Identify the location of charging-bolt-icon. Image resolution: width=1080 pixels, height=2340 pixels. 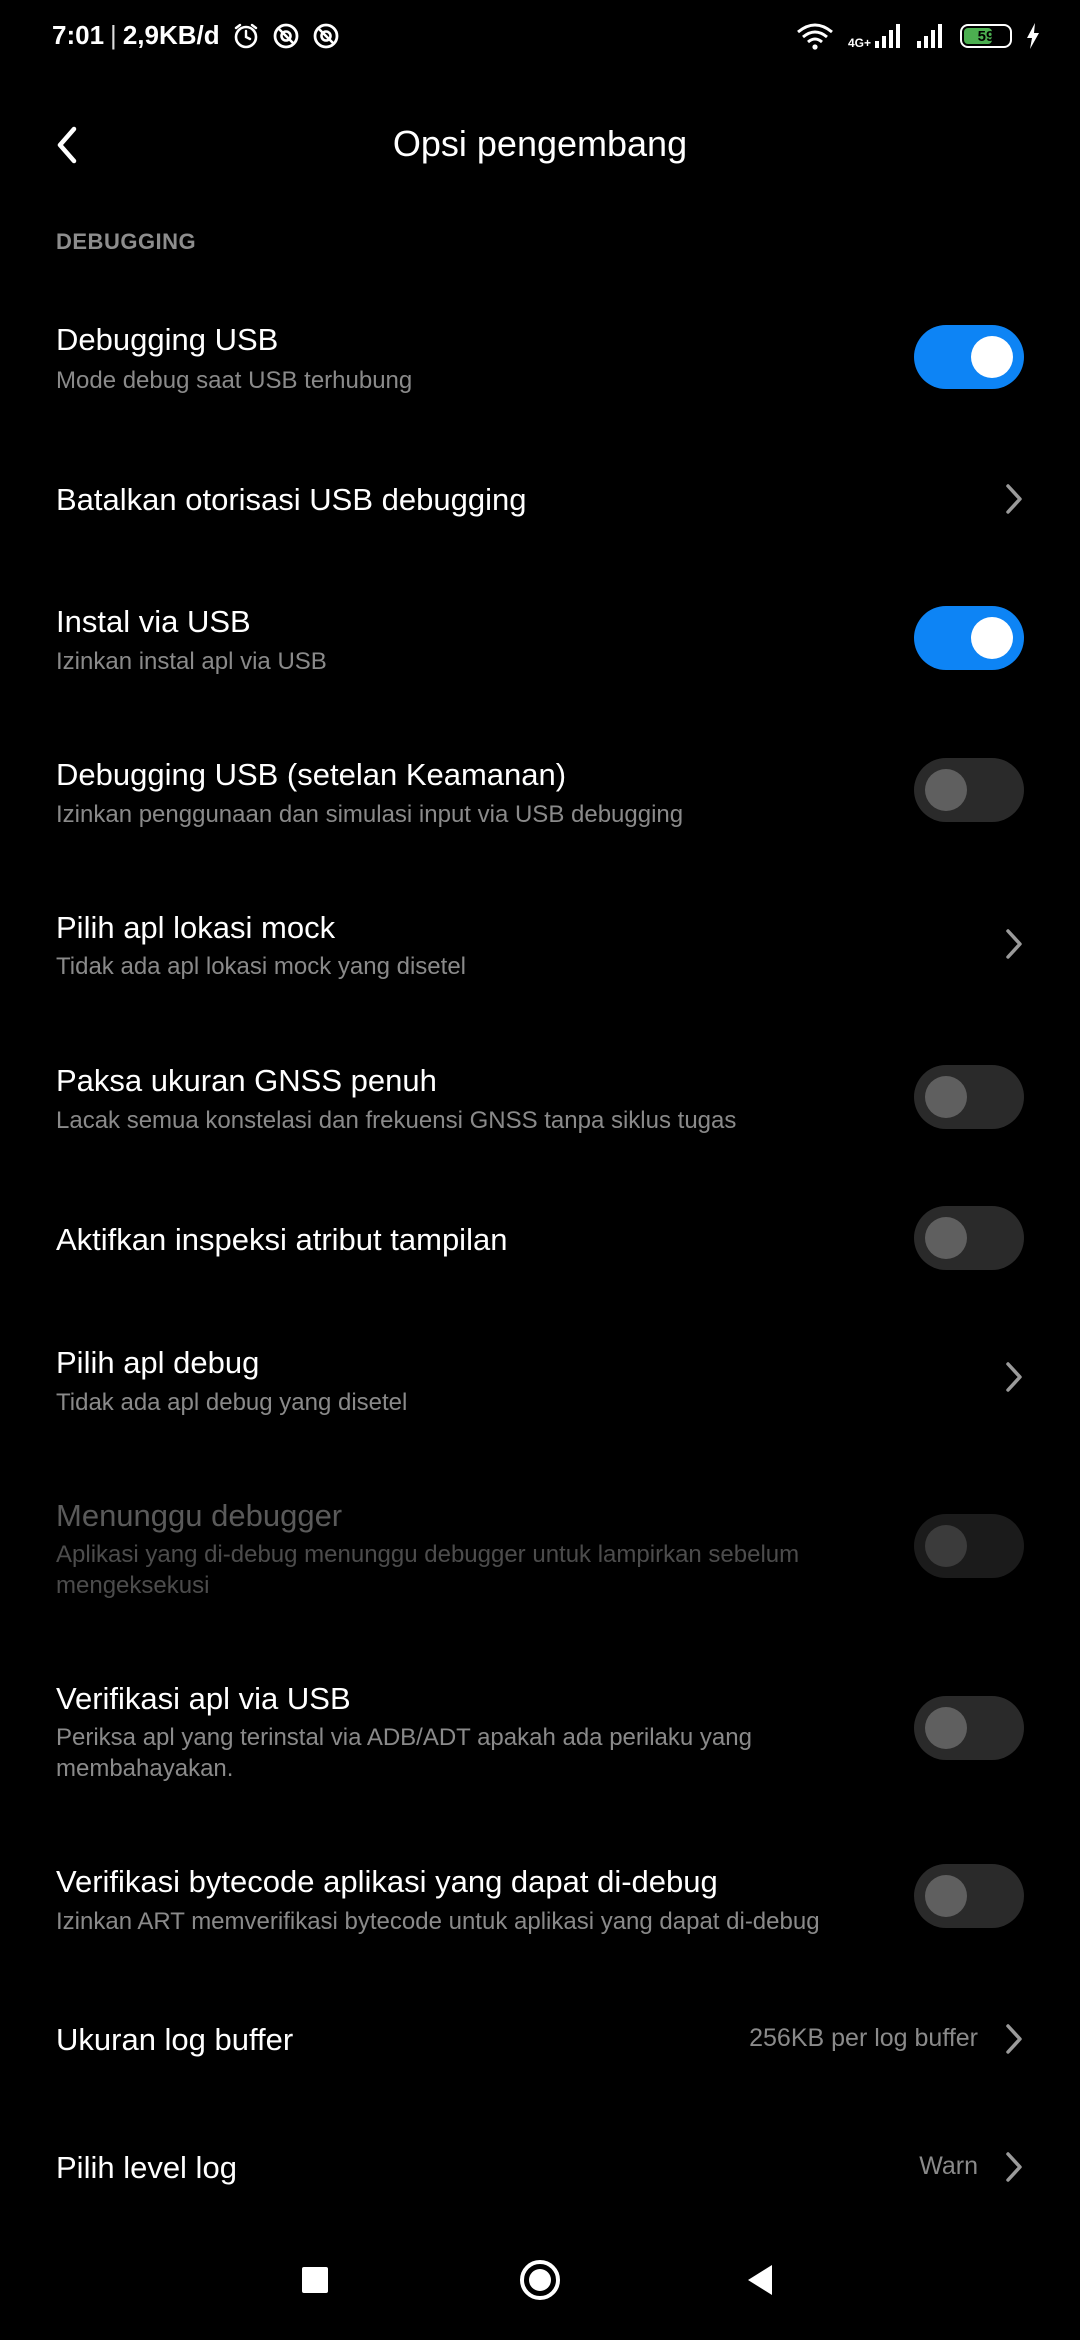
(1033, 36).